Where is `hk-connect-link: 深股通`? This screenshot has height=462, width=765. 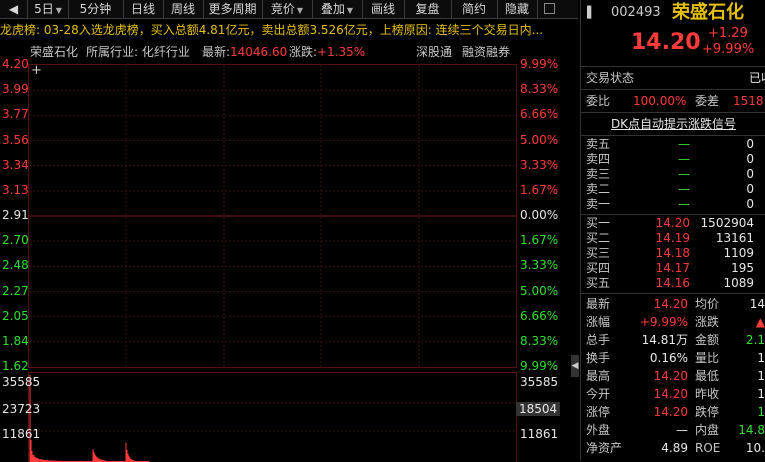 hk-connect-link: 深股通 is located at coordinates (434, 52).